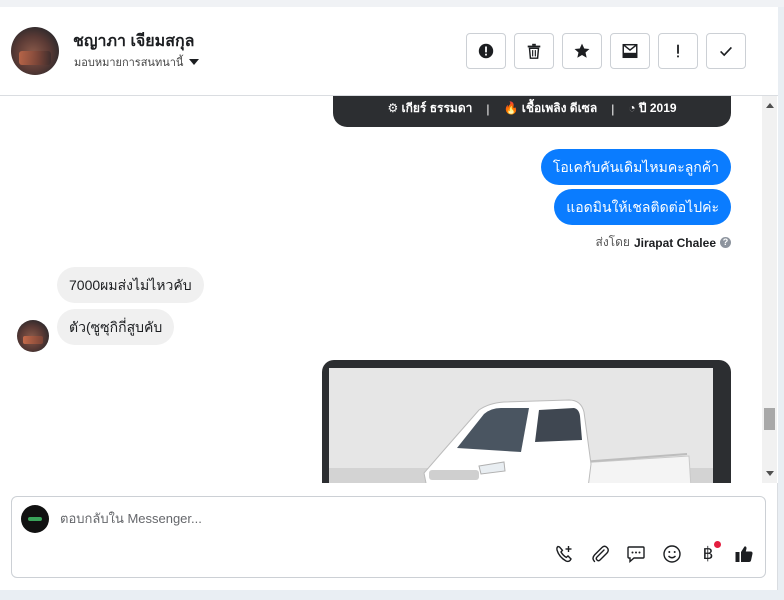  What do you see at coordinates (35, 51) in the screenshot?
I see `customer-avatar` at bounding box center [35, 51].